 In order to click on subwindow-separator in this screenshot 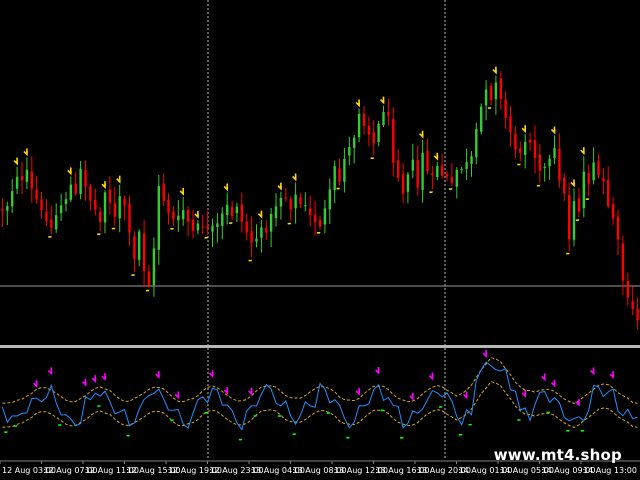, I will do `click(320, 346)`.